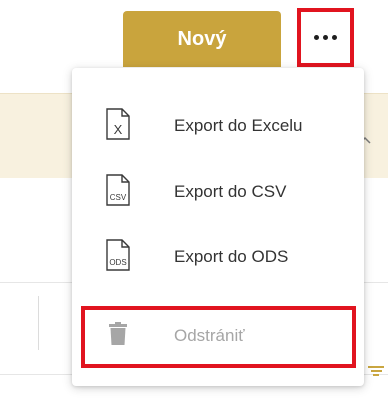 Image resolution: width=388 pixels, height=399 pixels. I want to click on svg-text: ODS, so click(117, 262).